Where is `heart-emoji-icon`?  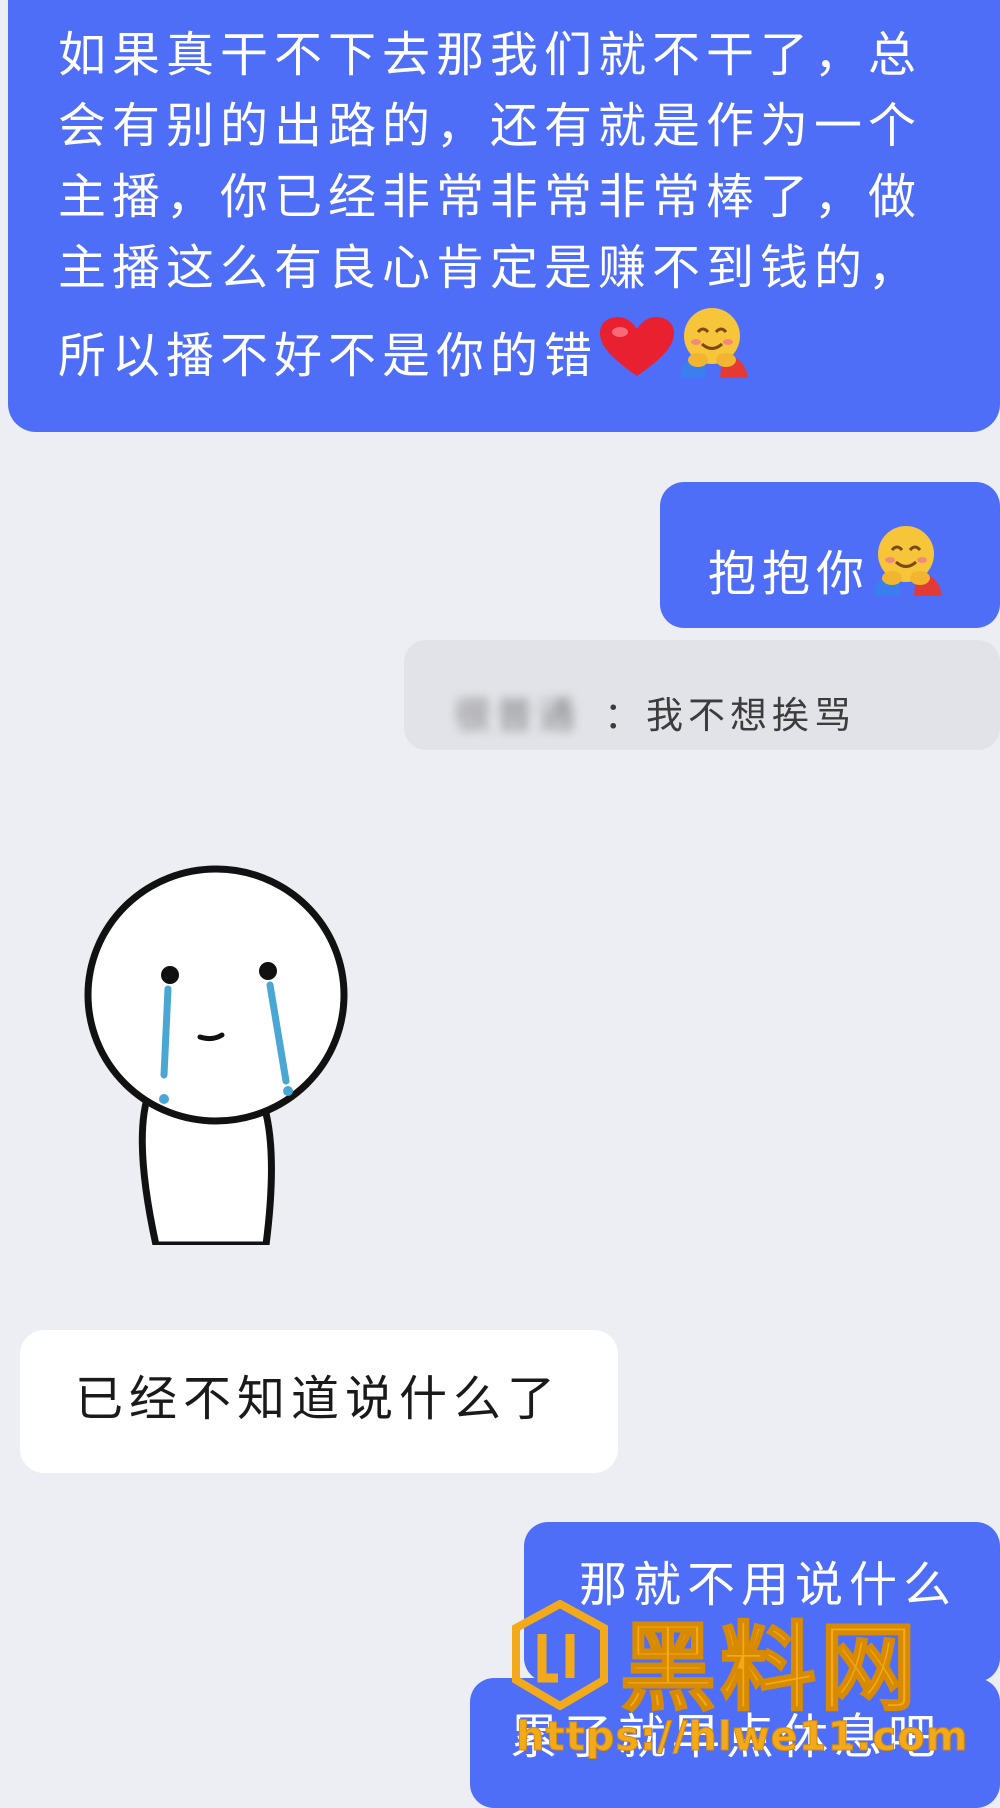
heart-emoji-icon is located at coordinates (637, 358).